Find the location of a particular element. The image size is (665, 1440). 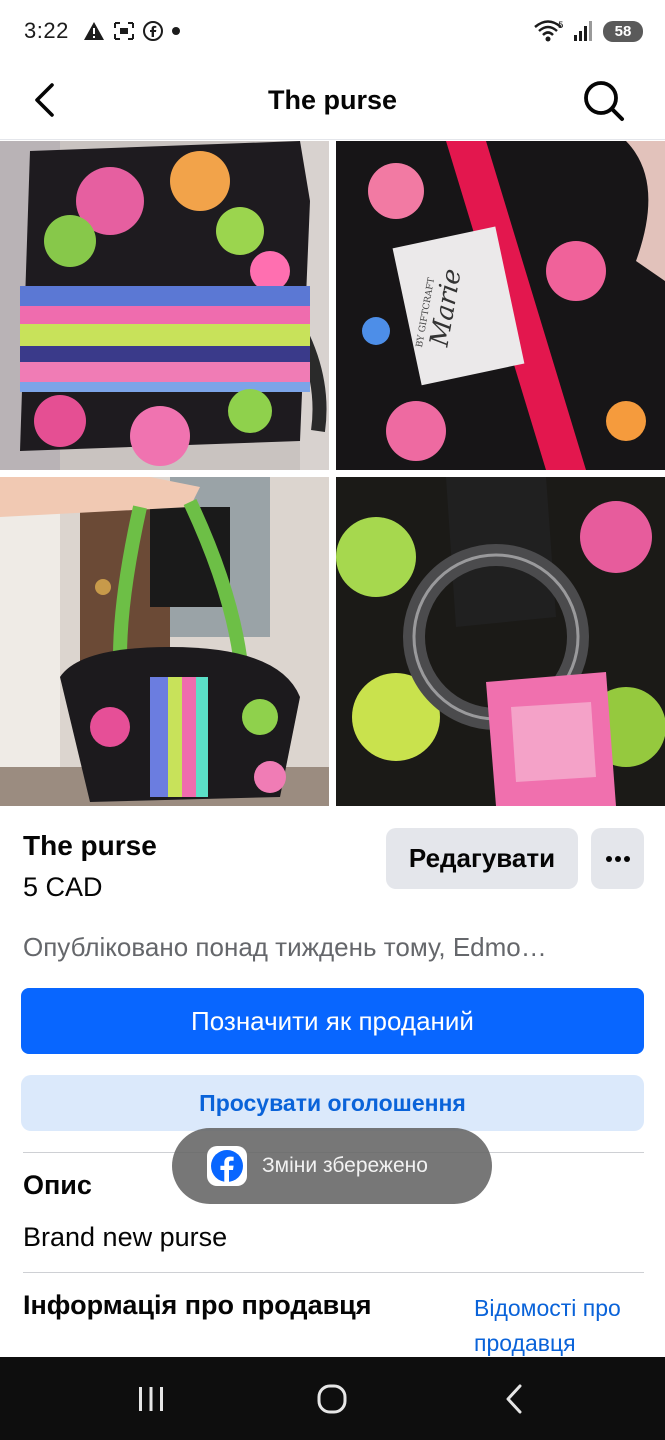

system-back-button is located at coordinates (514, 1399).